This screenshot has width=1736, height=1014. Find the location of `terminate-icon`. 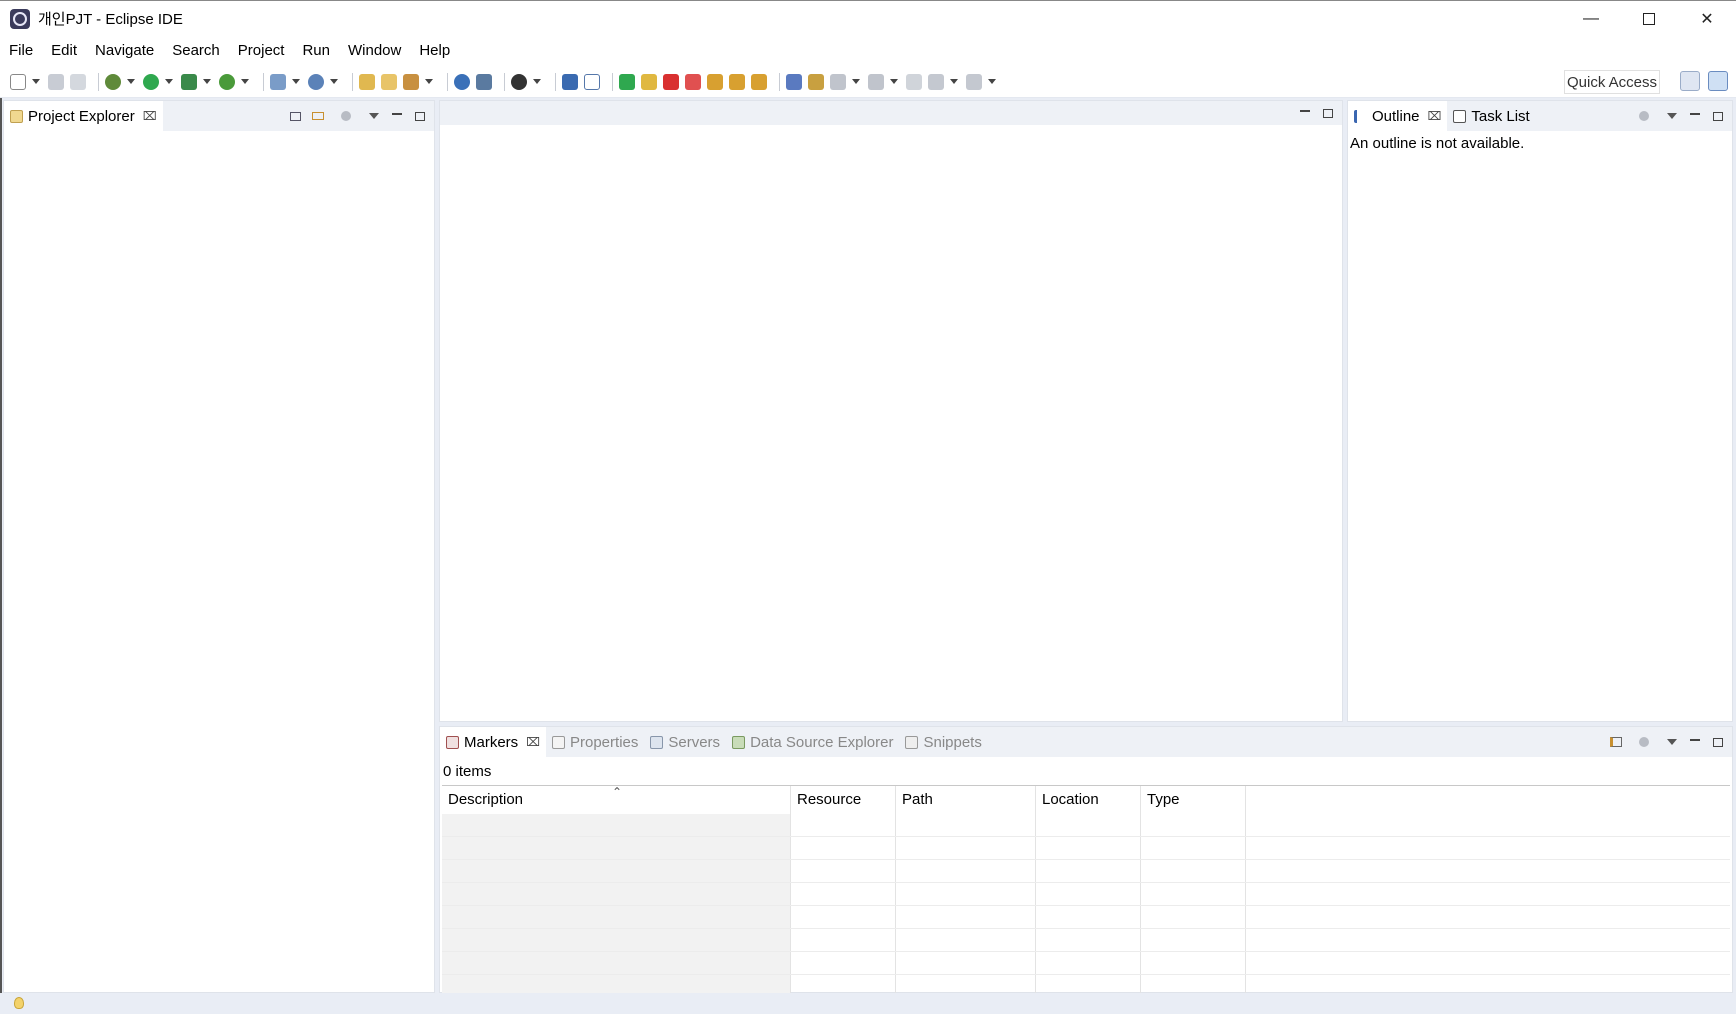

terminate-icon is located at coordinates (671, 81).